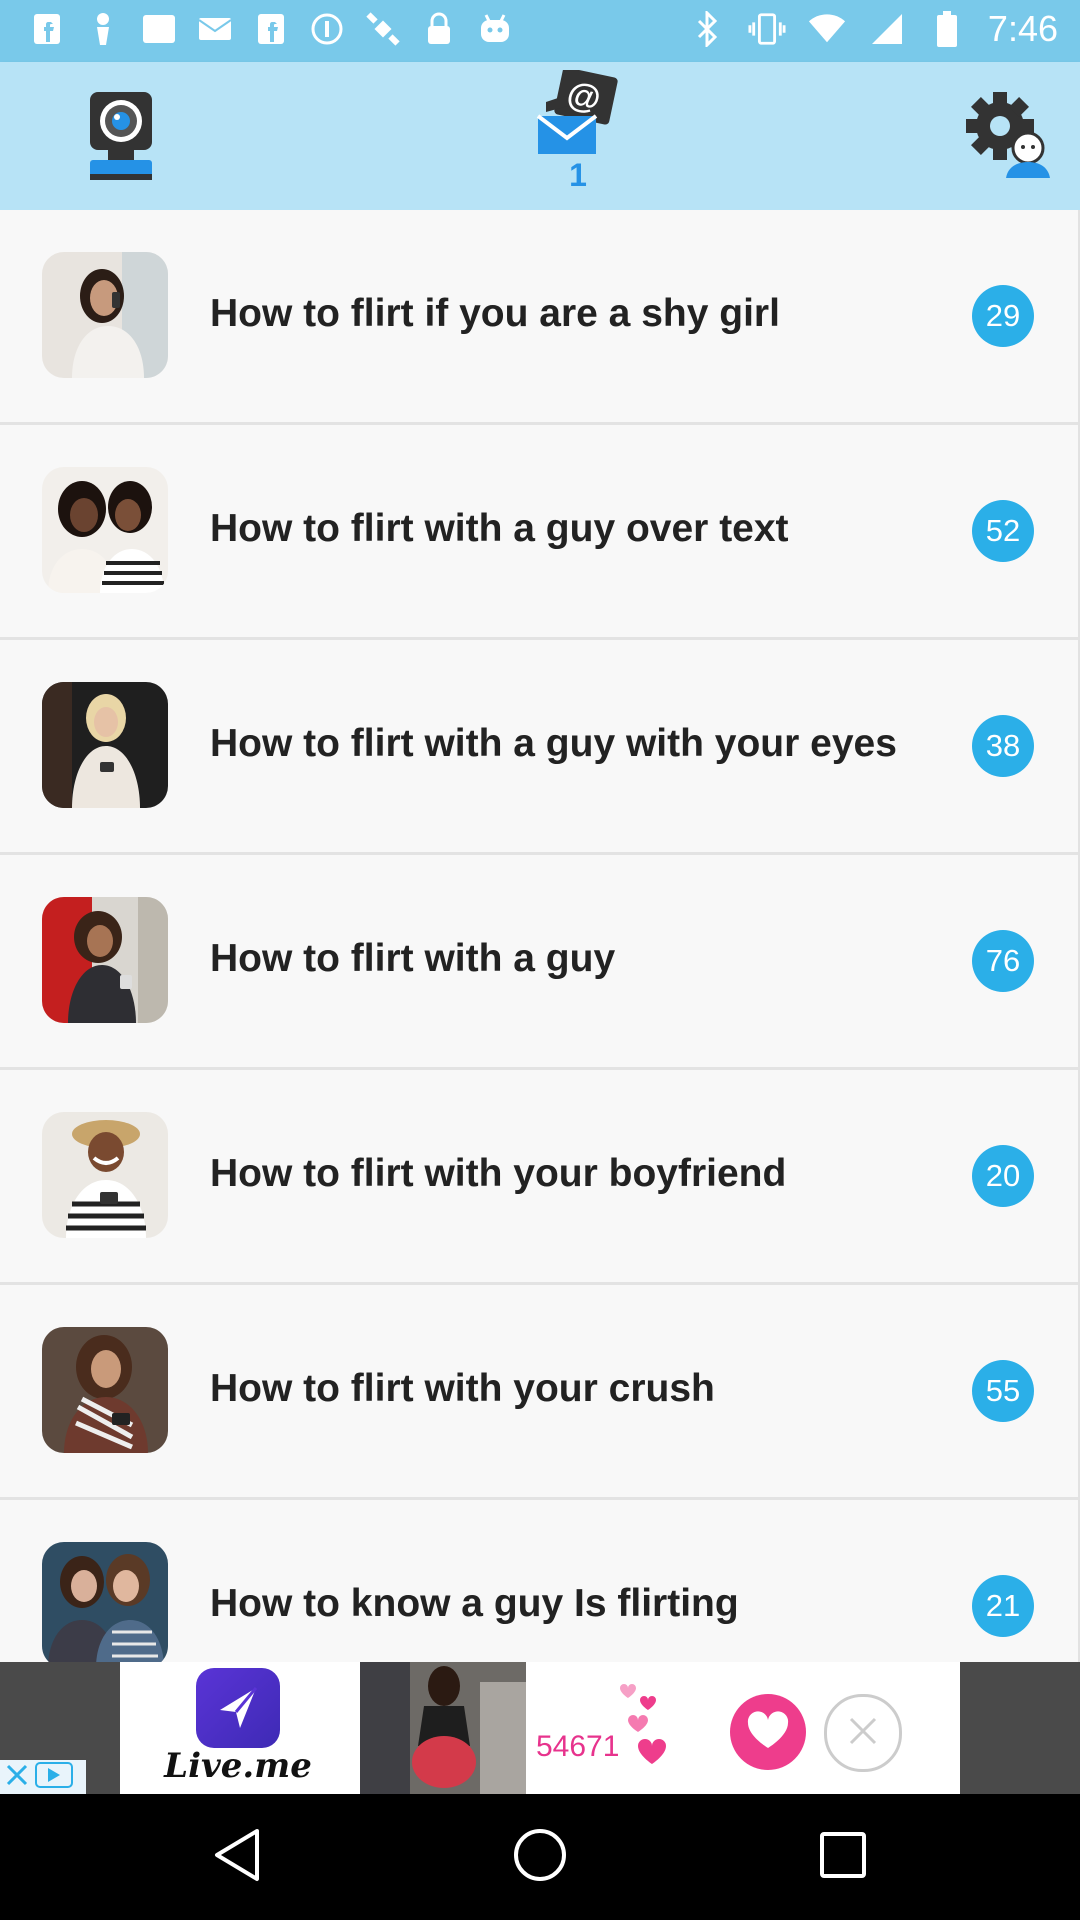 The height and width of the screenshot is (1920, 1080). I want to click on list-item: How to flirt with your boyfriend 20, so click(539, 1177).